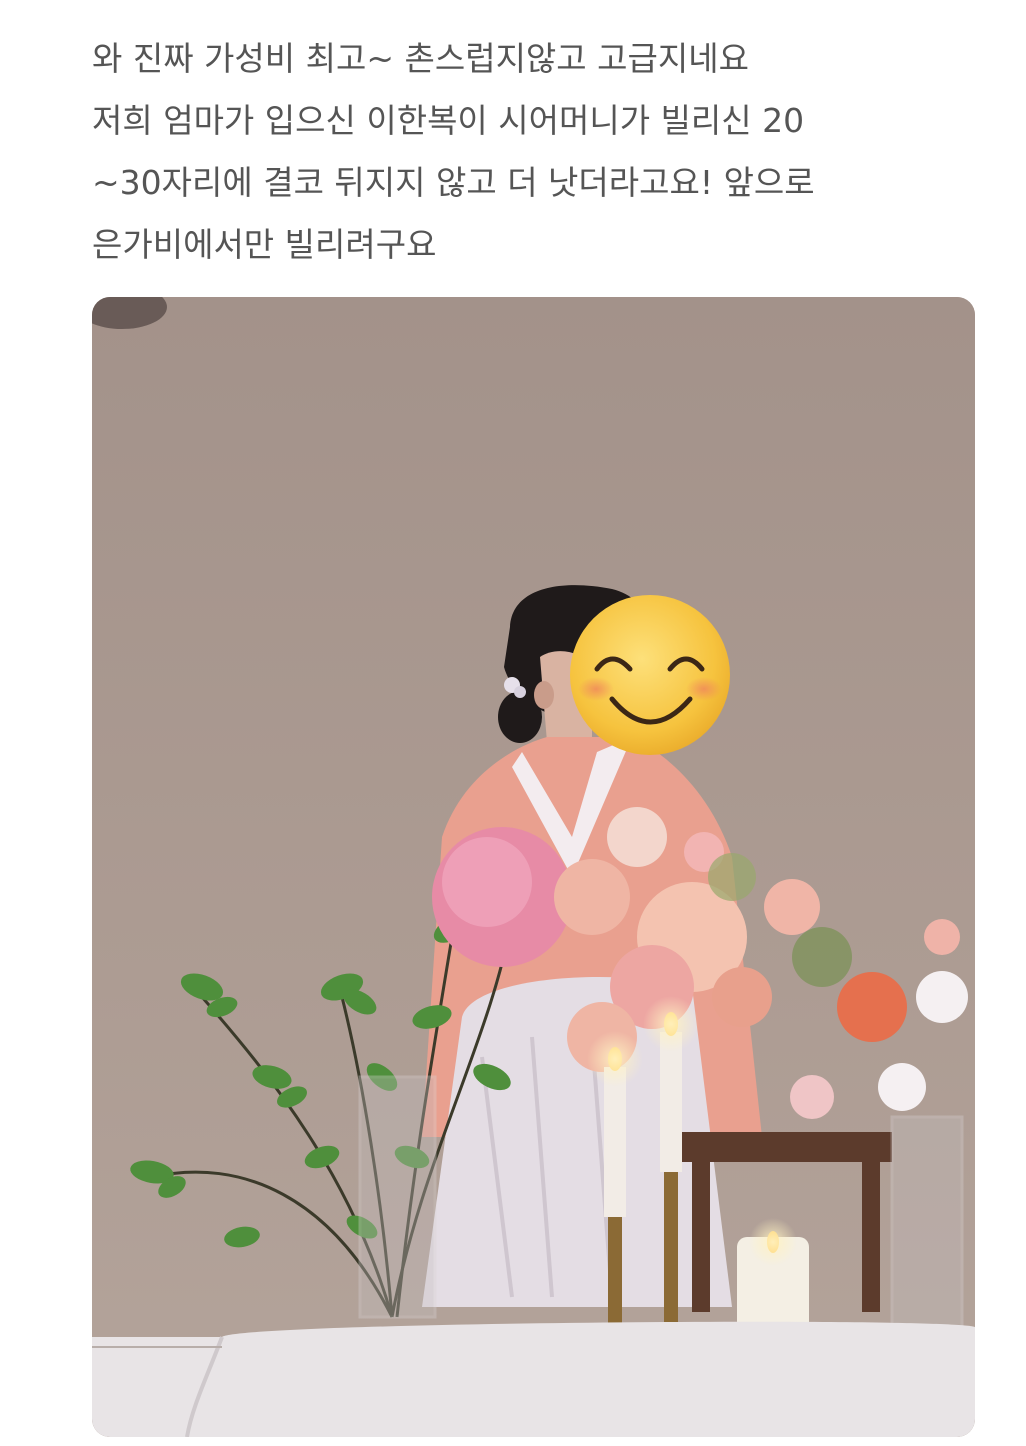 The height and width of the screenshot is (1446, 1026). What do you see at coordinates (264, 244) in the screenshot?
I see `review-line: 은가비에서만 빌리려구요` at bounding box center [264, 244].